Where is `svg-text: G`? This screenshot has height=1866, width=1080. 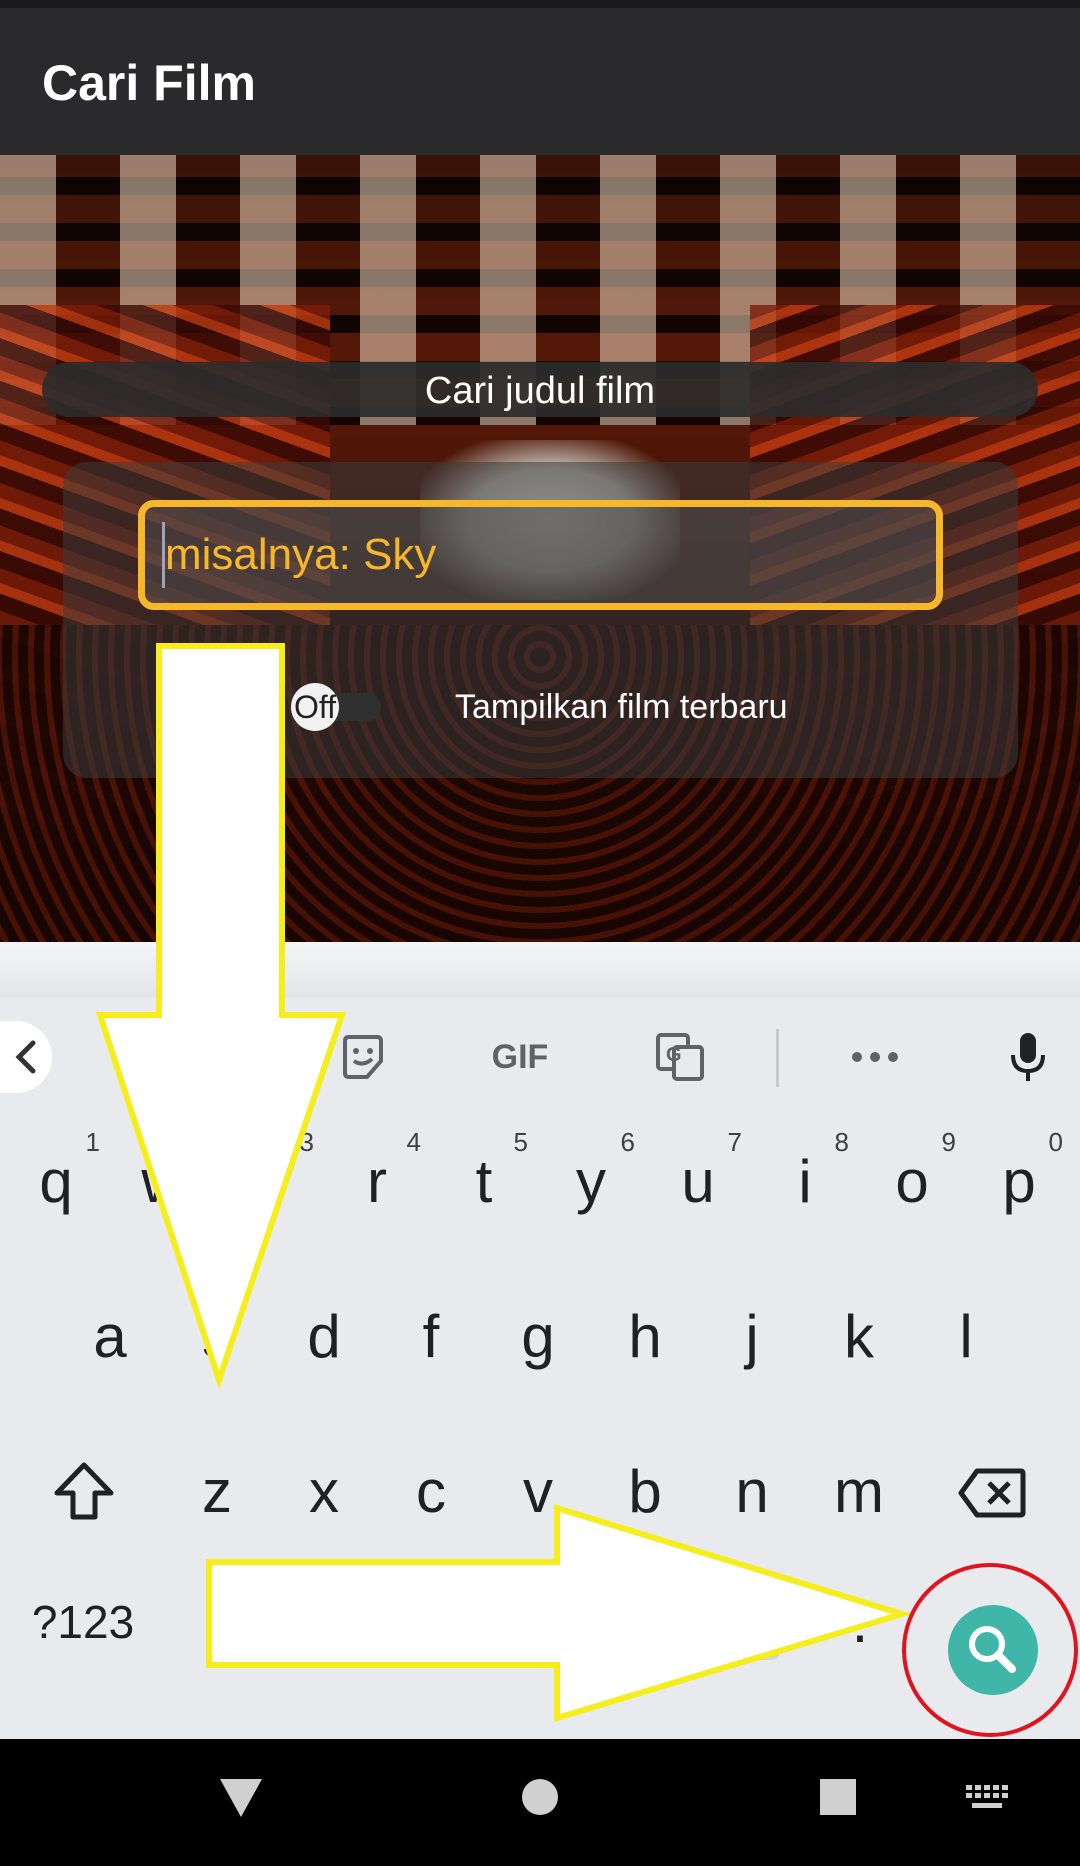
svg-text: G is located at coordinates (674, 1055).